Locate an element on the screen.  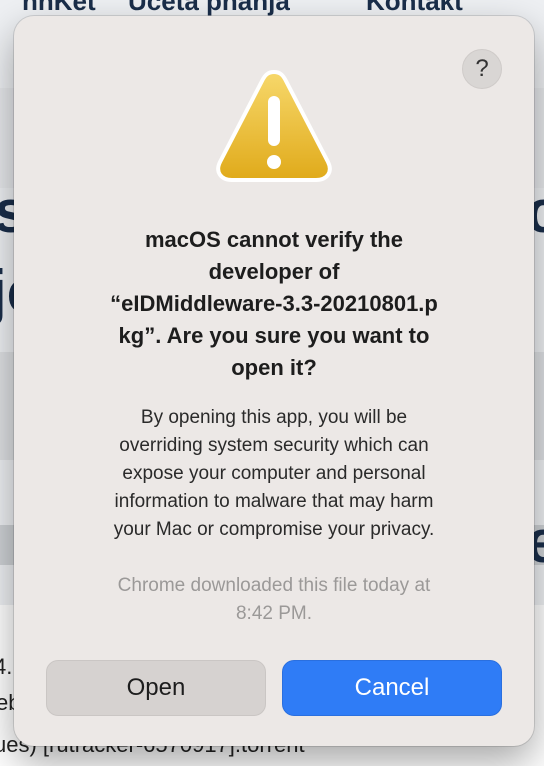
message-line: expose your computer and personal is located at coordinates (274, 473).